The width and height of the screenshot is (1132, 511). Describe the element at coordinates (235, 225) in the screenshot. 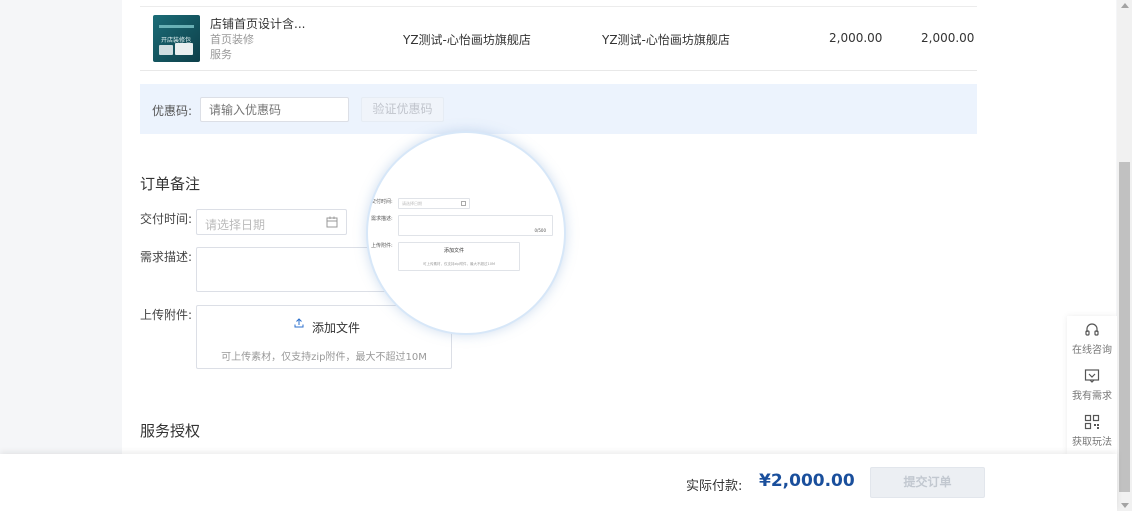

I see `date-placeholder: 请选择日期` at that location.